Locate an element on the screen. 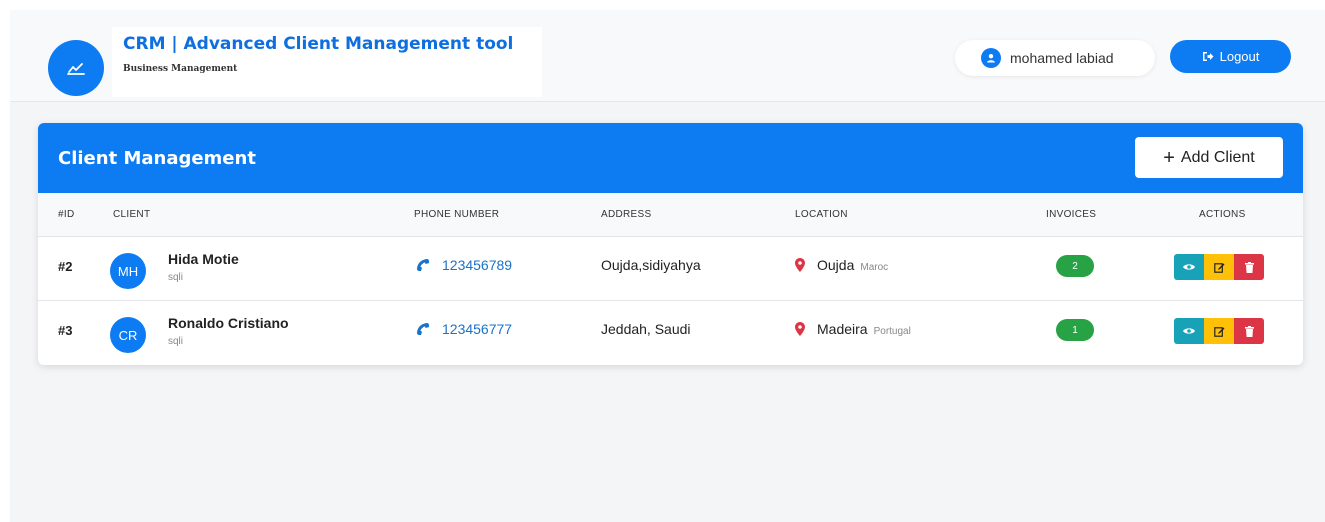 The height and width of the screenshot is (522, 1325). column-header-client: CLIENT is located at coordinates (132, 214).